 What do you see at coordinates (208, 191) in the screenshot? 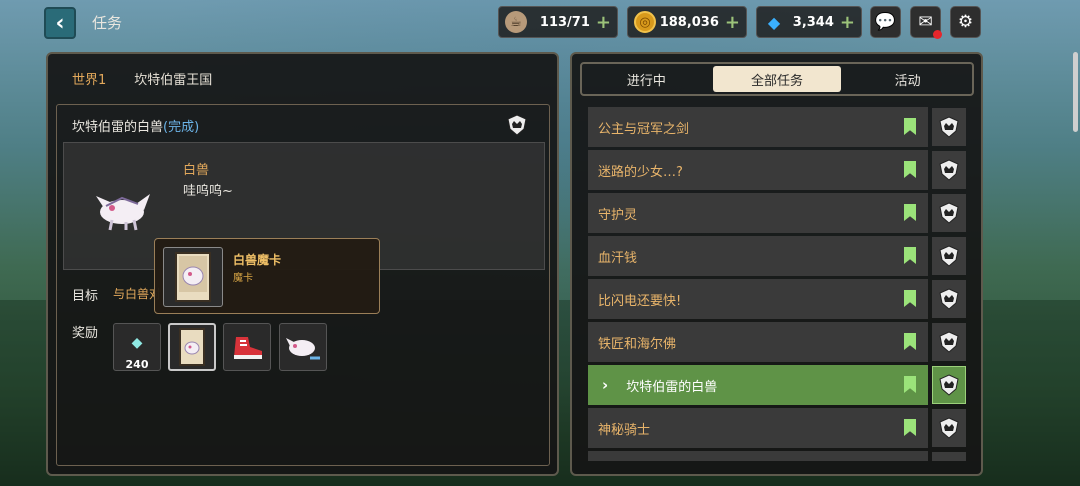
I see `npc-dialog-line: 哇呜呜~` at bounding box center [208, 191].